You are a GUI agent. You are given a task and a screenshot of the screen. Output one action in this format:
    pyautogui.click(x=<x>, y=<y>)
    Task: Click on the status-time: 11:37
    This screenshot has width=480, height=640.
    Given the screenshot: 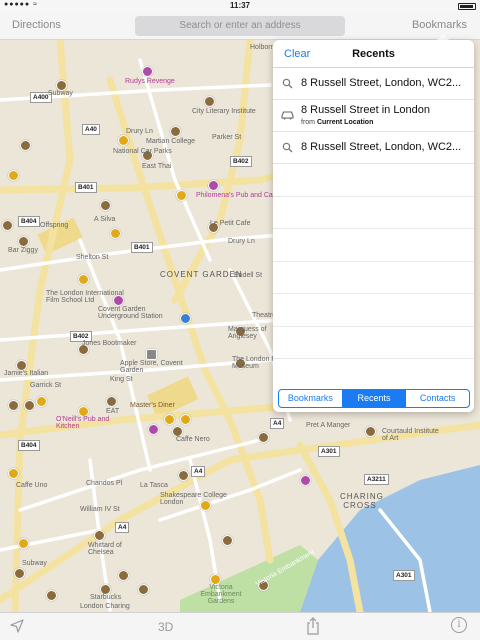 What is the action you would take?
    pyautogui.click(x=240, y=5)
    